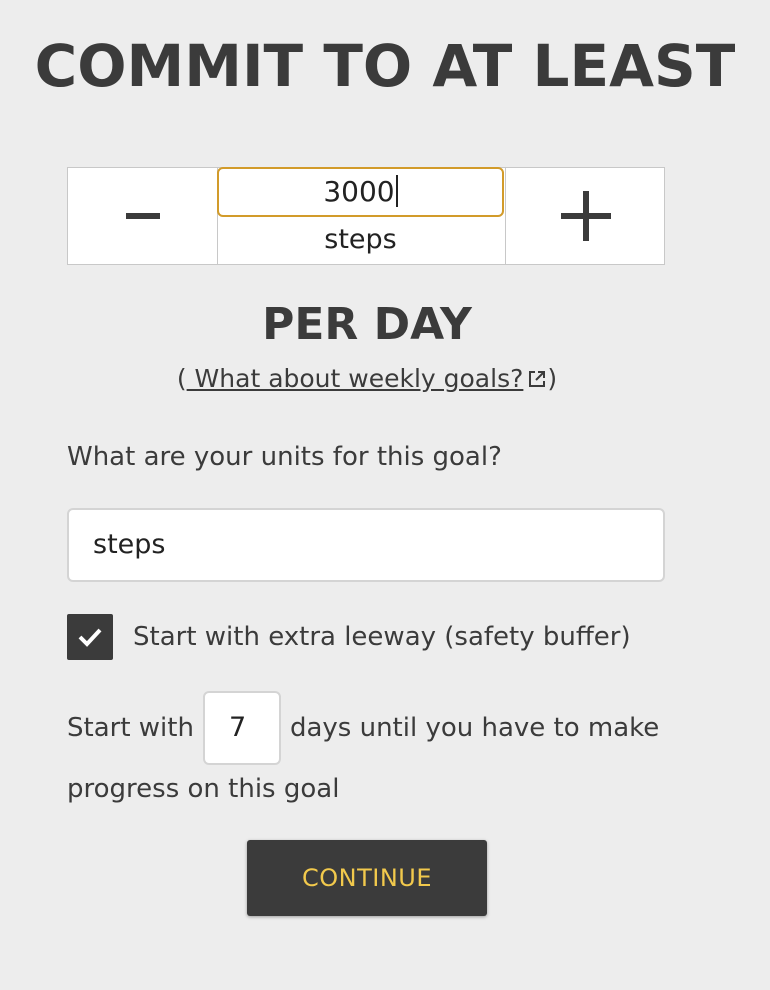  I want to click on leeway-label: Start with extra leeway (safety buffer), so click(382, 637).